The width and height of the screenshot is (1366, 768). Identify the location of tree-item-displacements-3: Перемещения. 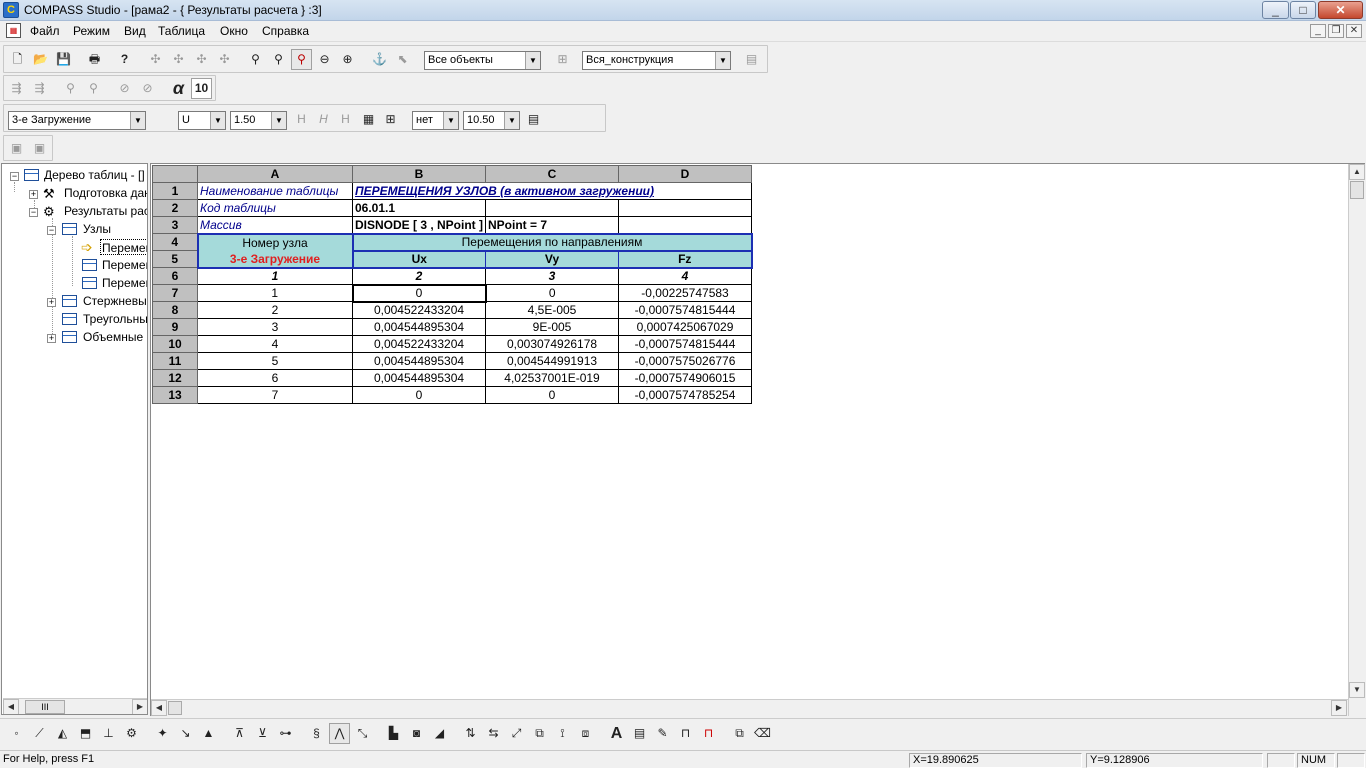
(124, 283).